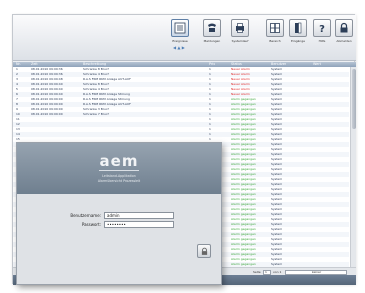 The width and height of the screenshot is (365, 293). What do you see at coordinates (354, 99) in the screenshot?
I see `scrollbar-thumb` at bounding box center [354, 99].